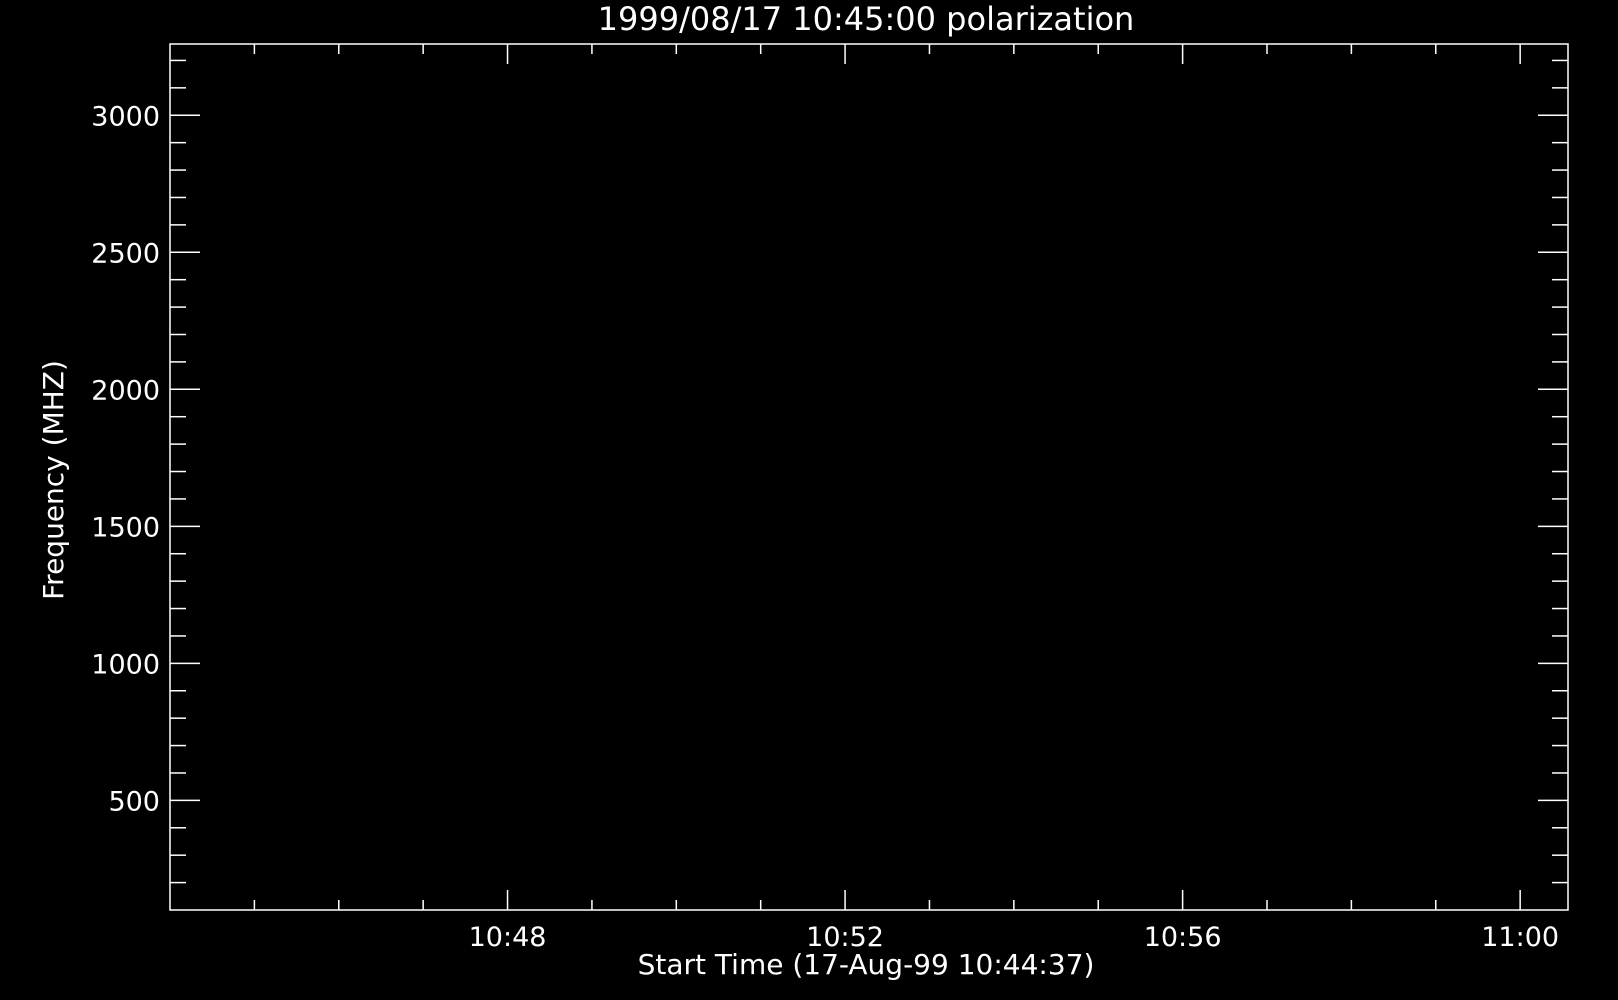 The width and height of the screenshot is (1618, 1000). What do you see at coordinates (125, 253) in the screenshot?
I see `y-tick-label: 2500` at bounding box center [125, 253].